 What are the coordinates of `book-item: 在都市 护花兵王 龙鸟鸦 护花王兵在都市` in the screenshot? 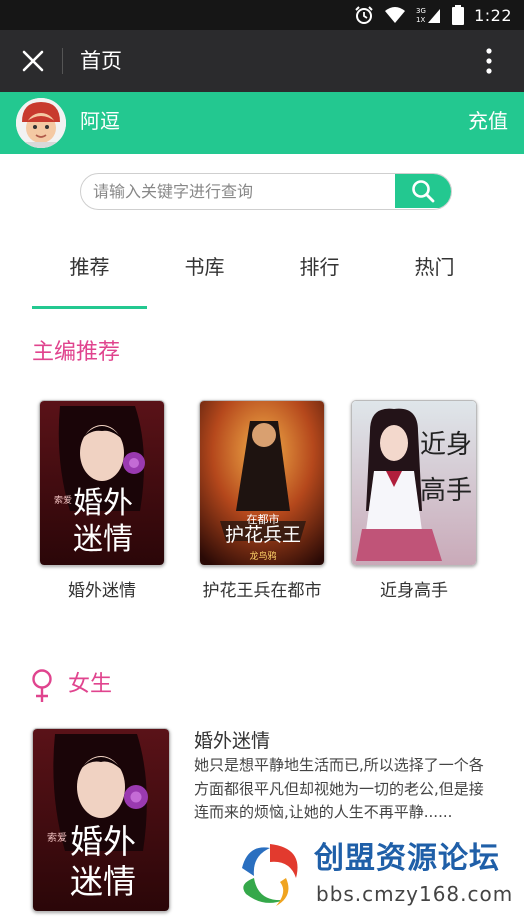 It's located at (262, 501).